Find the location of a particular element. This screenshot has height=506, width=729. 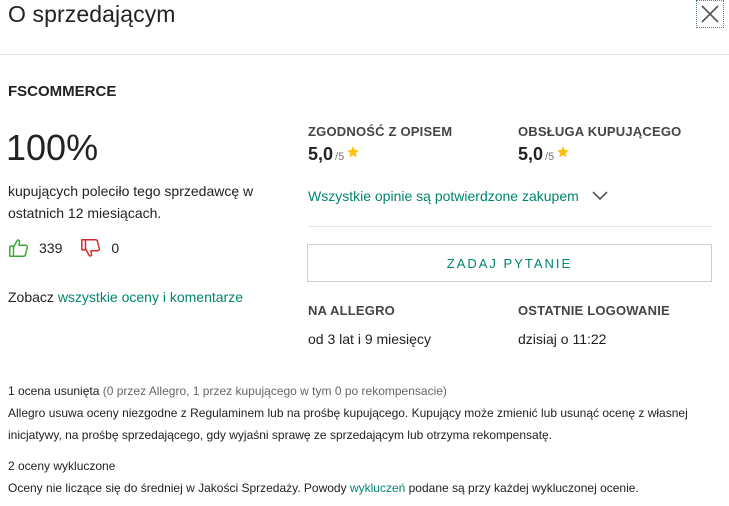

thumbs-up-icon is located at coordinates (19, 248).